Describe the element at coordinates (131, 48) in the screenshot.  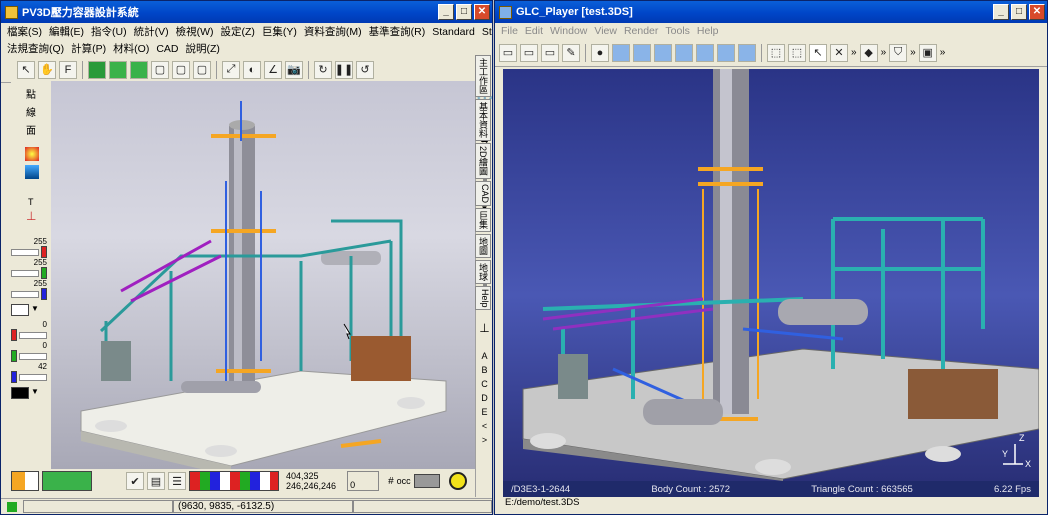
I see `menu-material: 材料(O)` at that location.